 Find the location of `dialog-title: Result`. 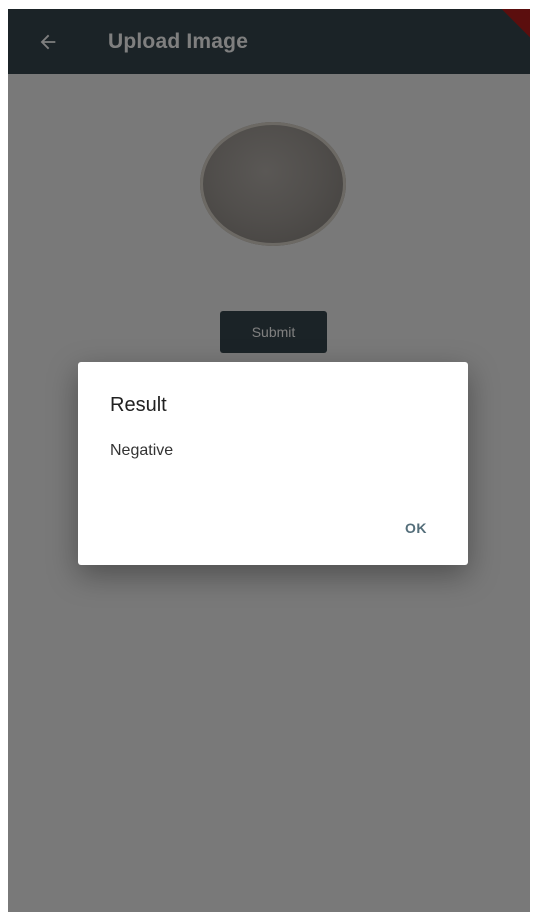

dialog-title: Result is located at coordinates (138, 405).